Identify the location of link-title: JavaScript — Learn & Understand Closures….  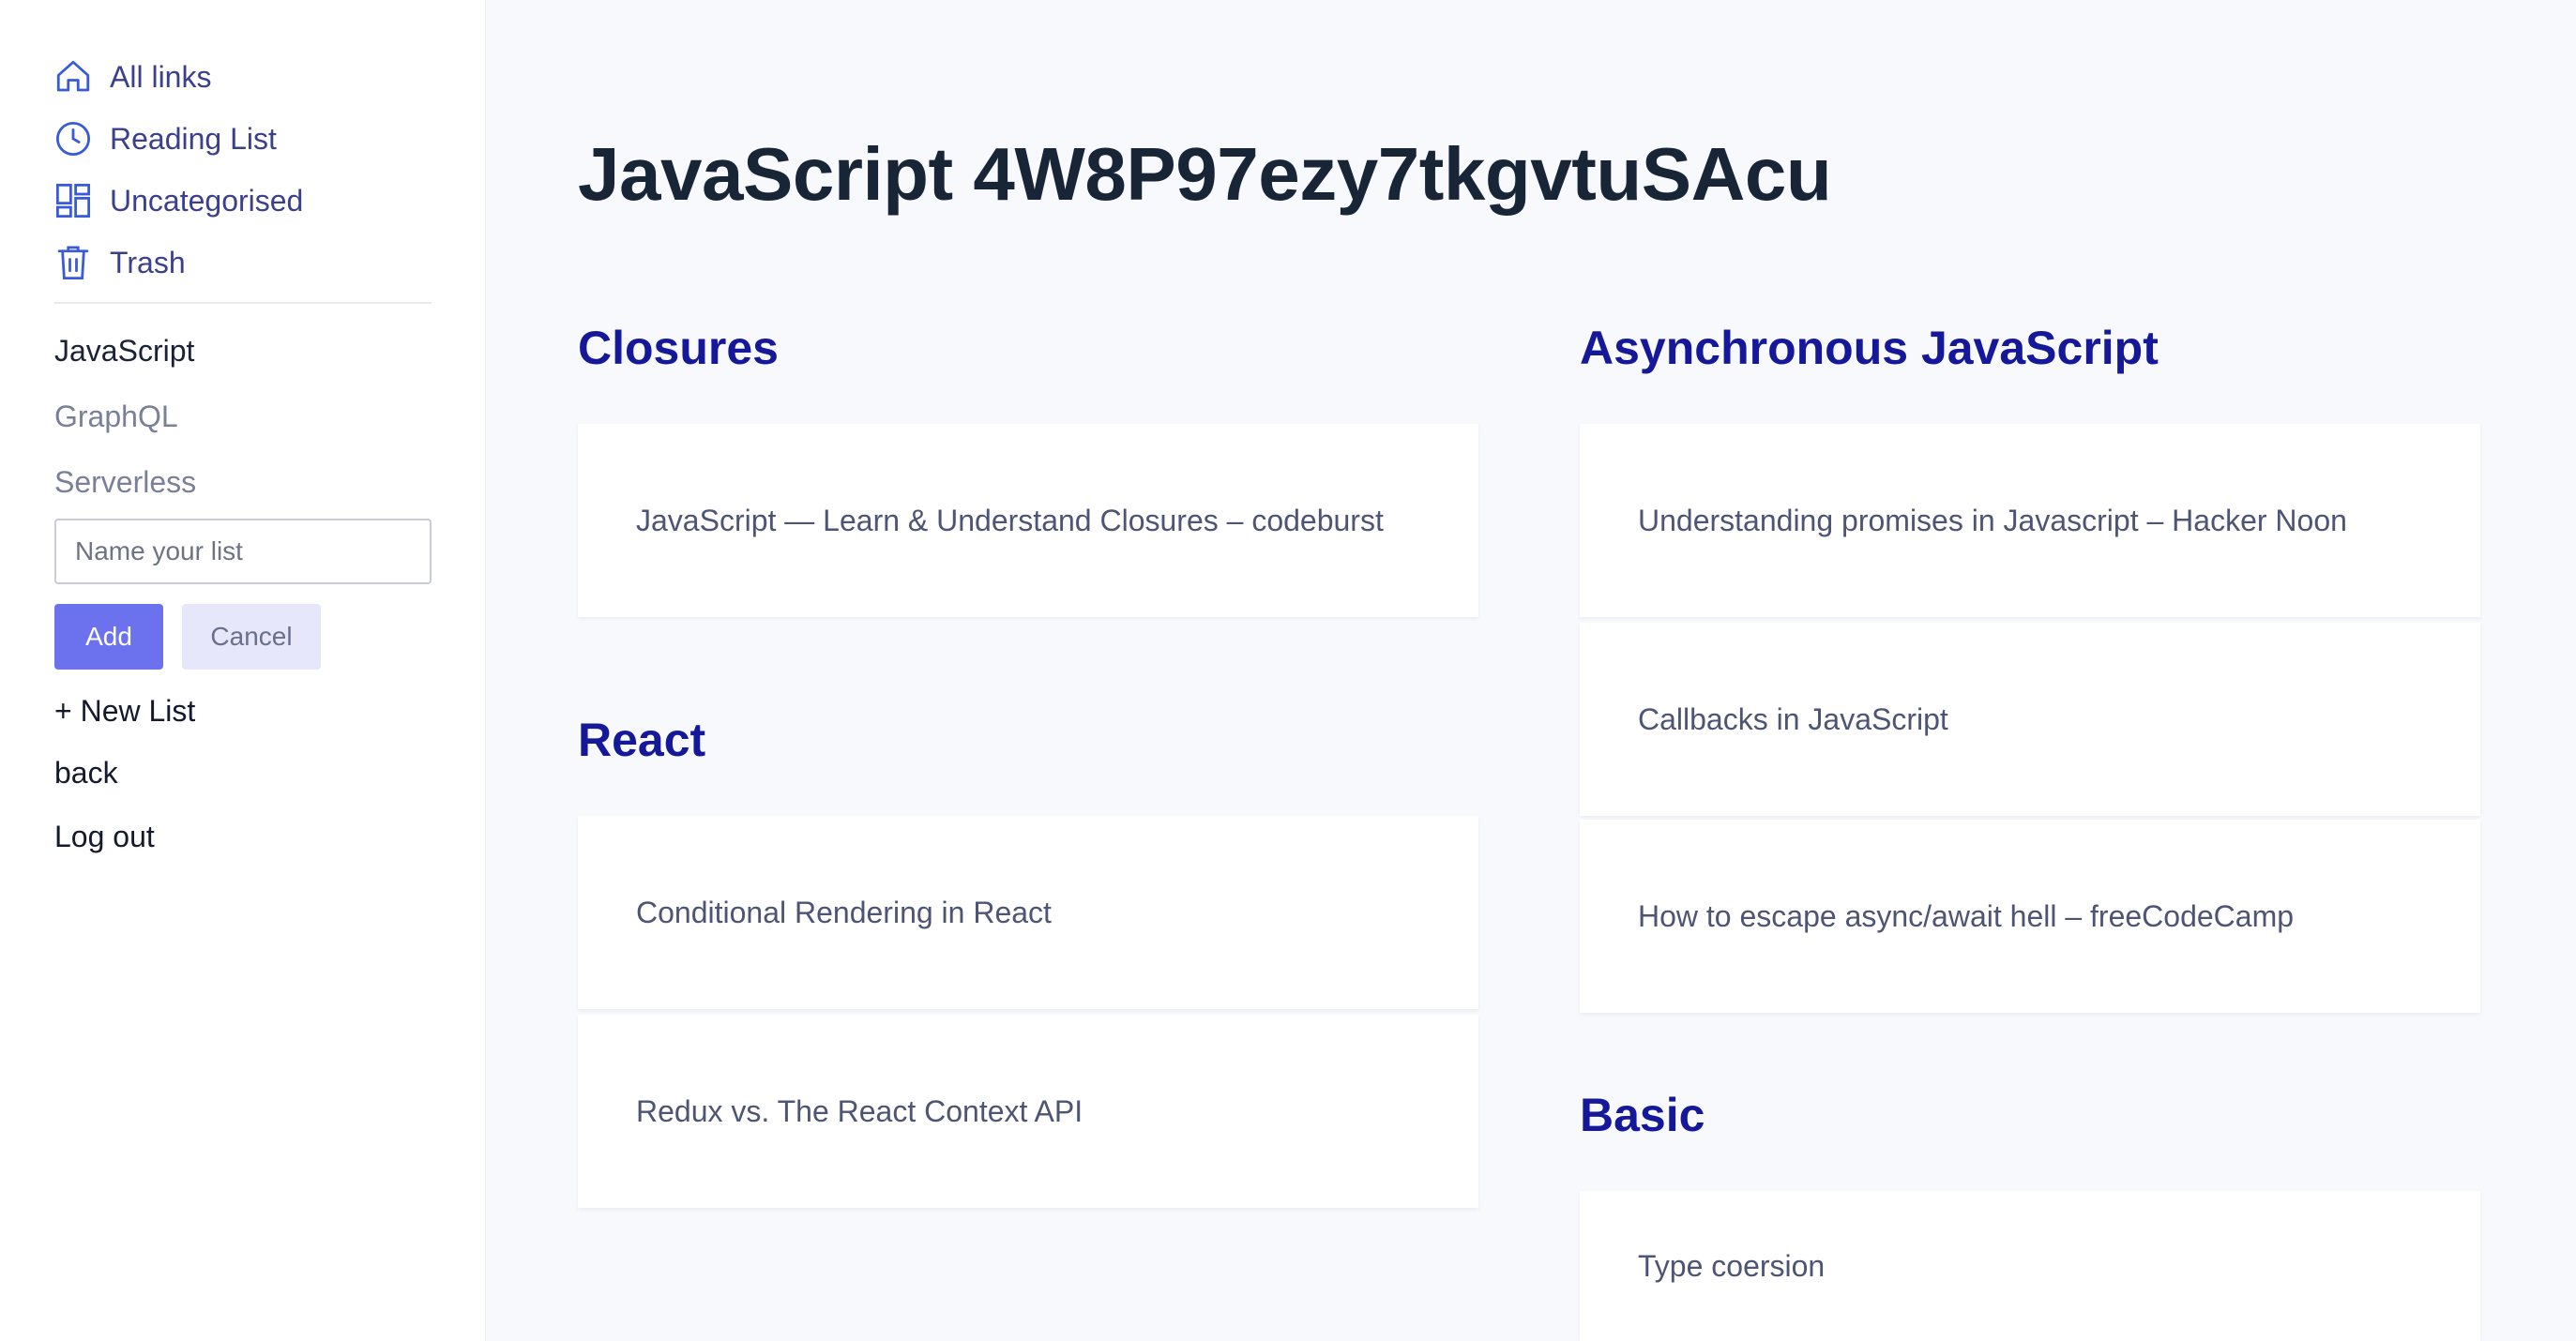
(1010, 520).